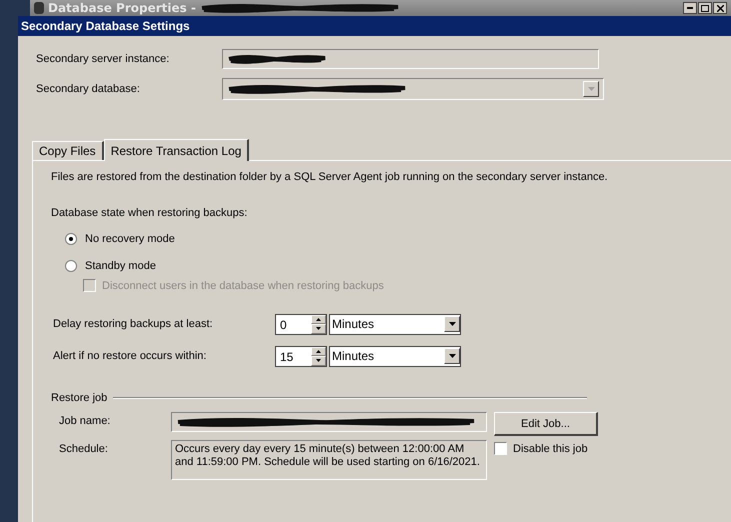  What do you see at coordinates (550, 448) in the screenshot?
I see `checkbox-label: Disable this job` at bounding box center [550, 448].